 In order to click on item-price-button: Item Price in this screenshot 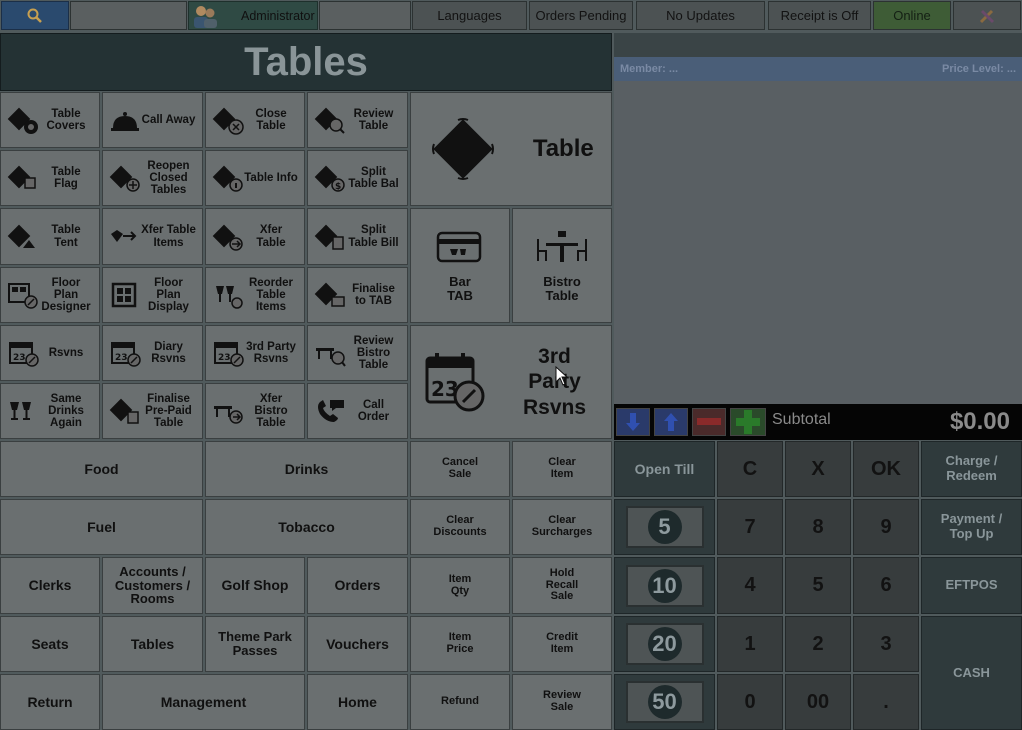, I will do `click(460, 644)`.